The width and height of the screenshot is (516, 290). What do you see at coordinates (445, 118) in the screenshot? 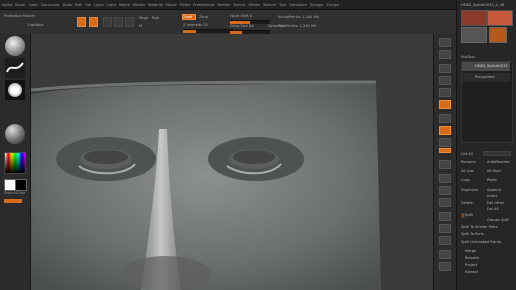
I see `floor-icon` at bounding box center [445, 118].